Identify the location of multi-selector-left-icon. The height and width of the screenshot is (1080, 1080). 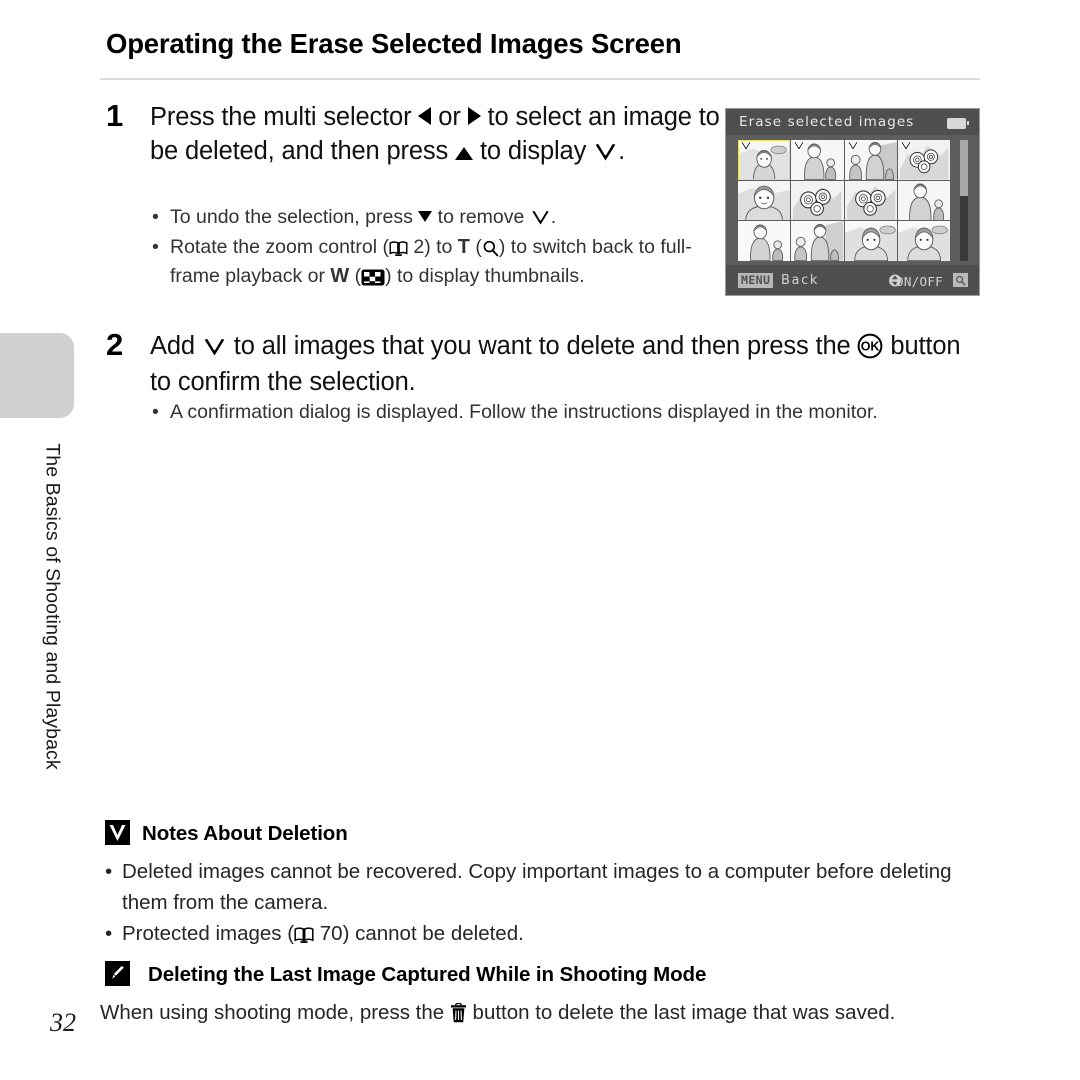
(425, 116).